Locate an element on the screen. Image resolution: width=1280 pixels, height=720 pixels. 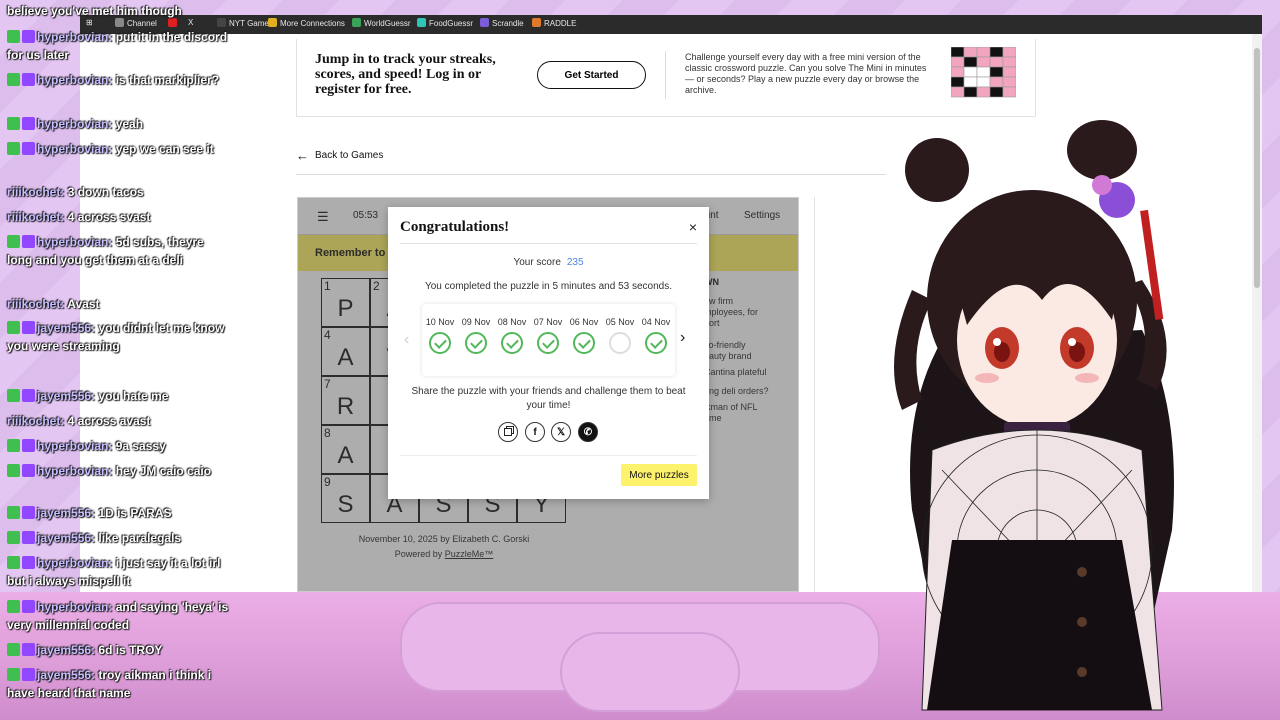
chevron-right-icon: › is located at coordinates (682, 338).